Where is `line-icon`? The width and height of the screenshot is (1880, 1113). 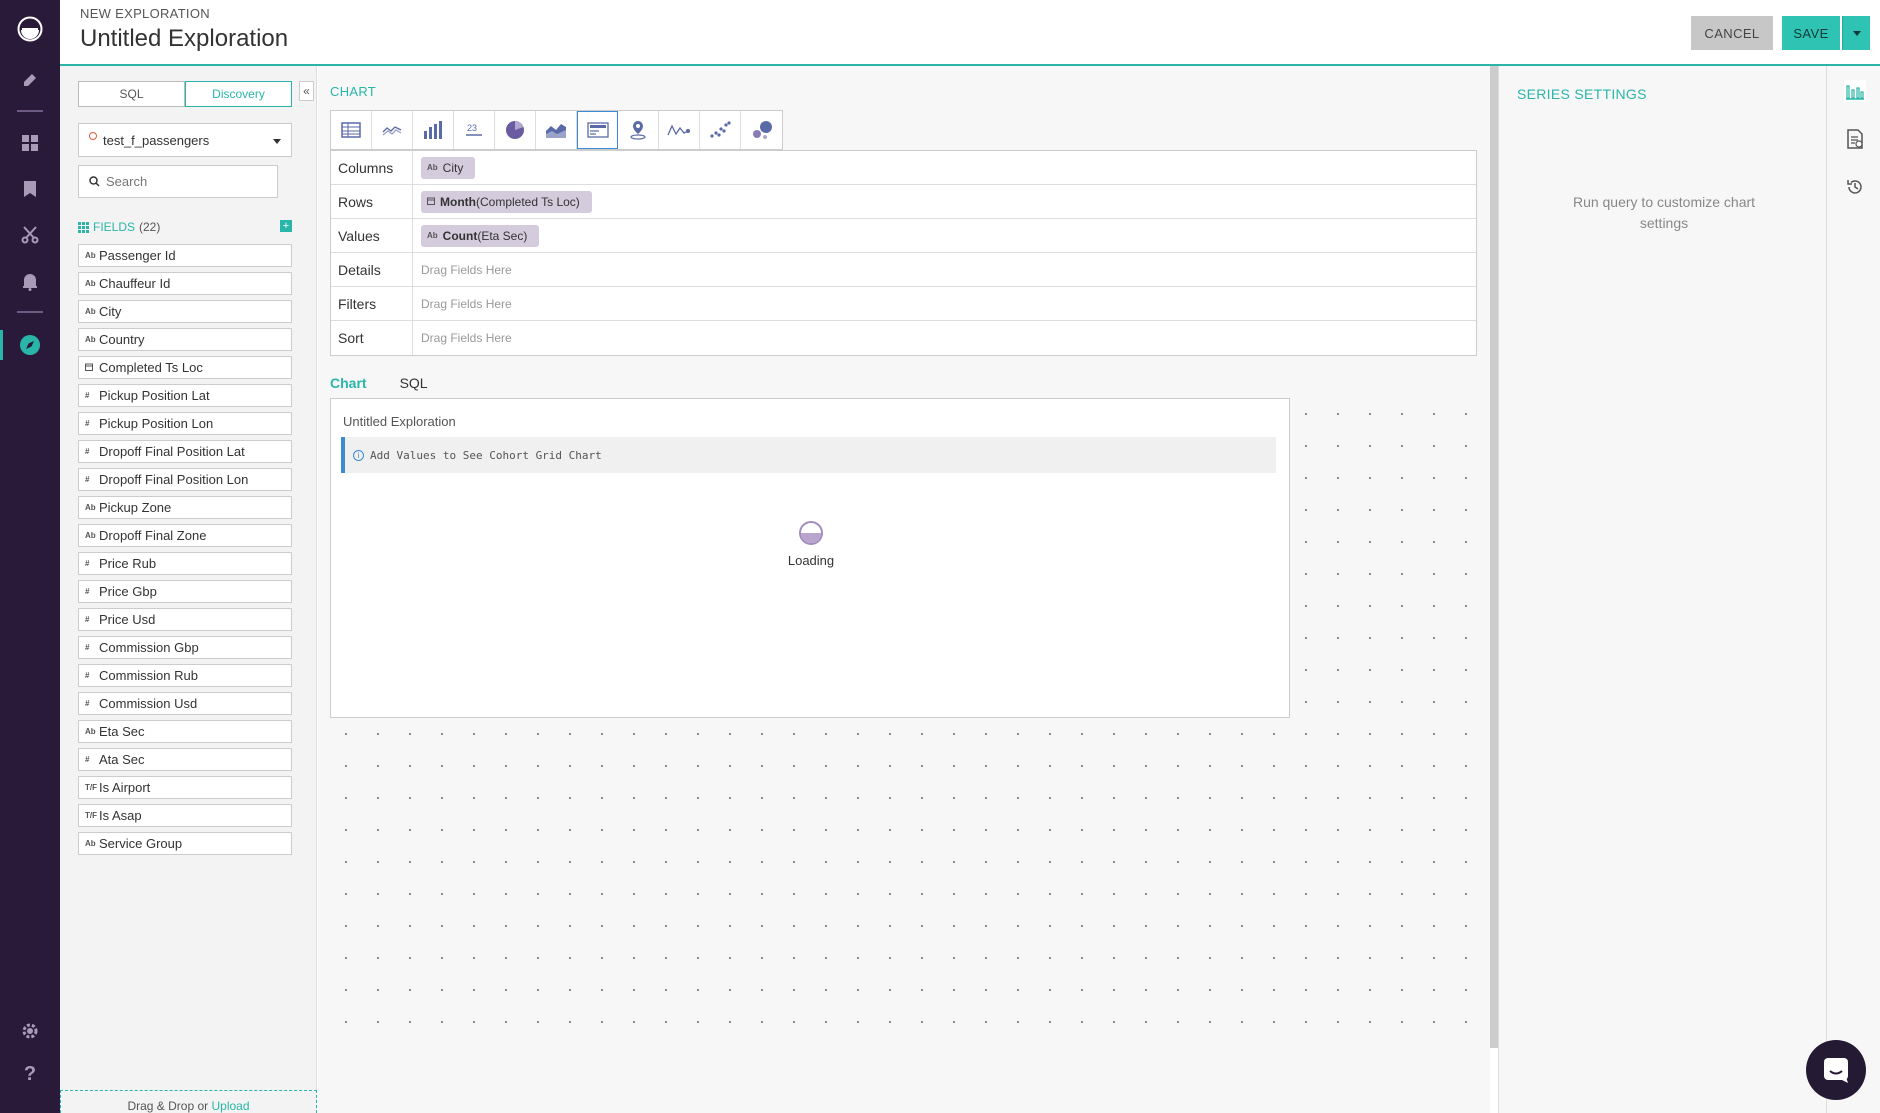
line-icon is located at coordinates (392, 130).